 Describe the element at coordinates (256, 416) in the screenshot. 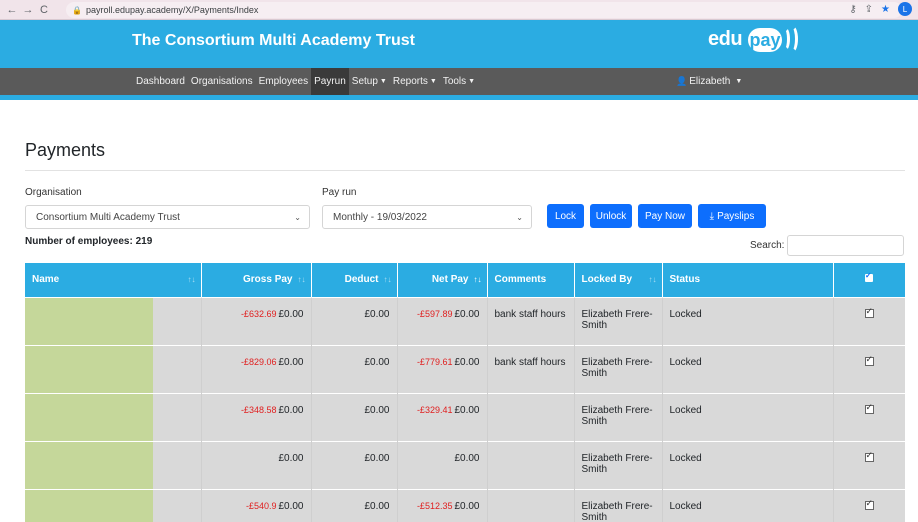

I see `gross-pay-cell: -£348.58 £0.00` at that location.